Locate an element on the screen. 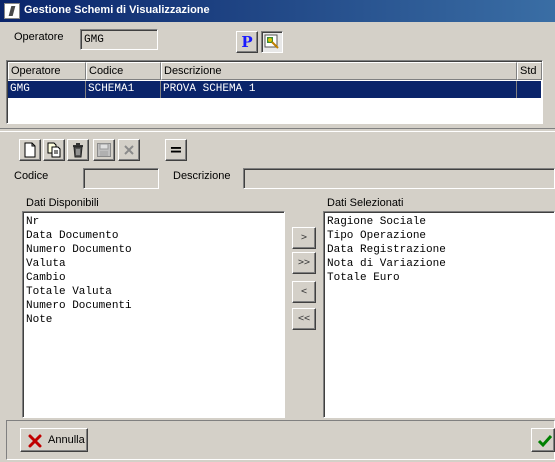 This screenshot has height=462, width=555. schema-view-button is located at coordinates (272, 42).